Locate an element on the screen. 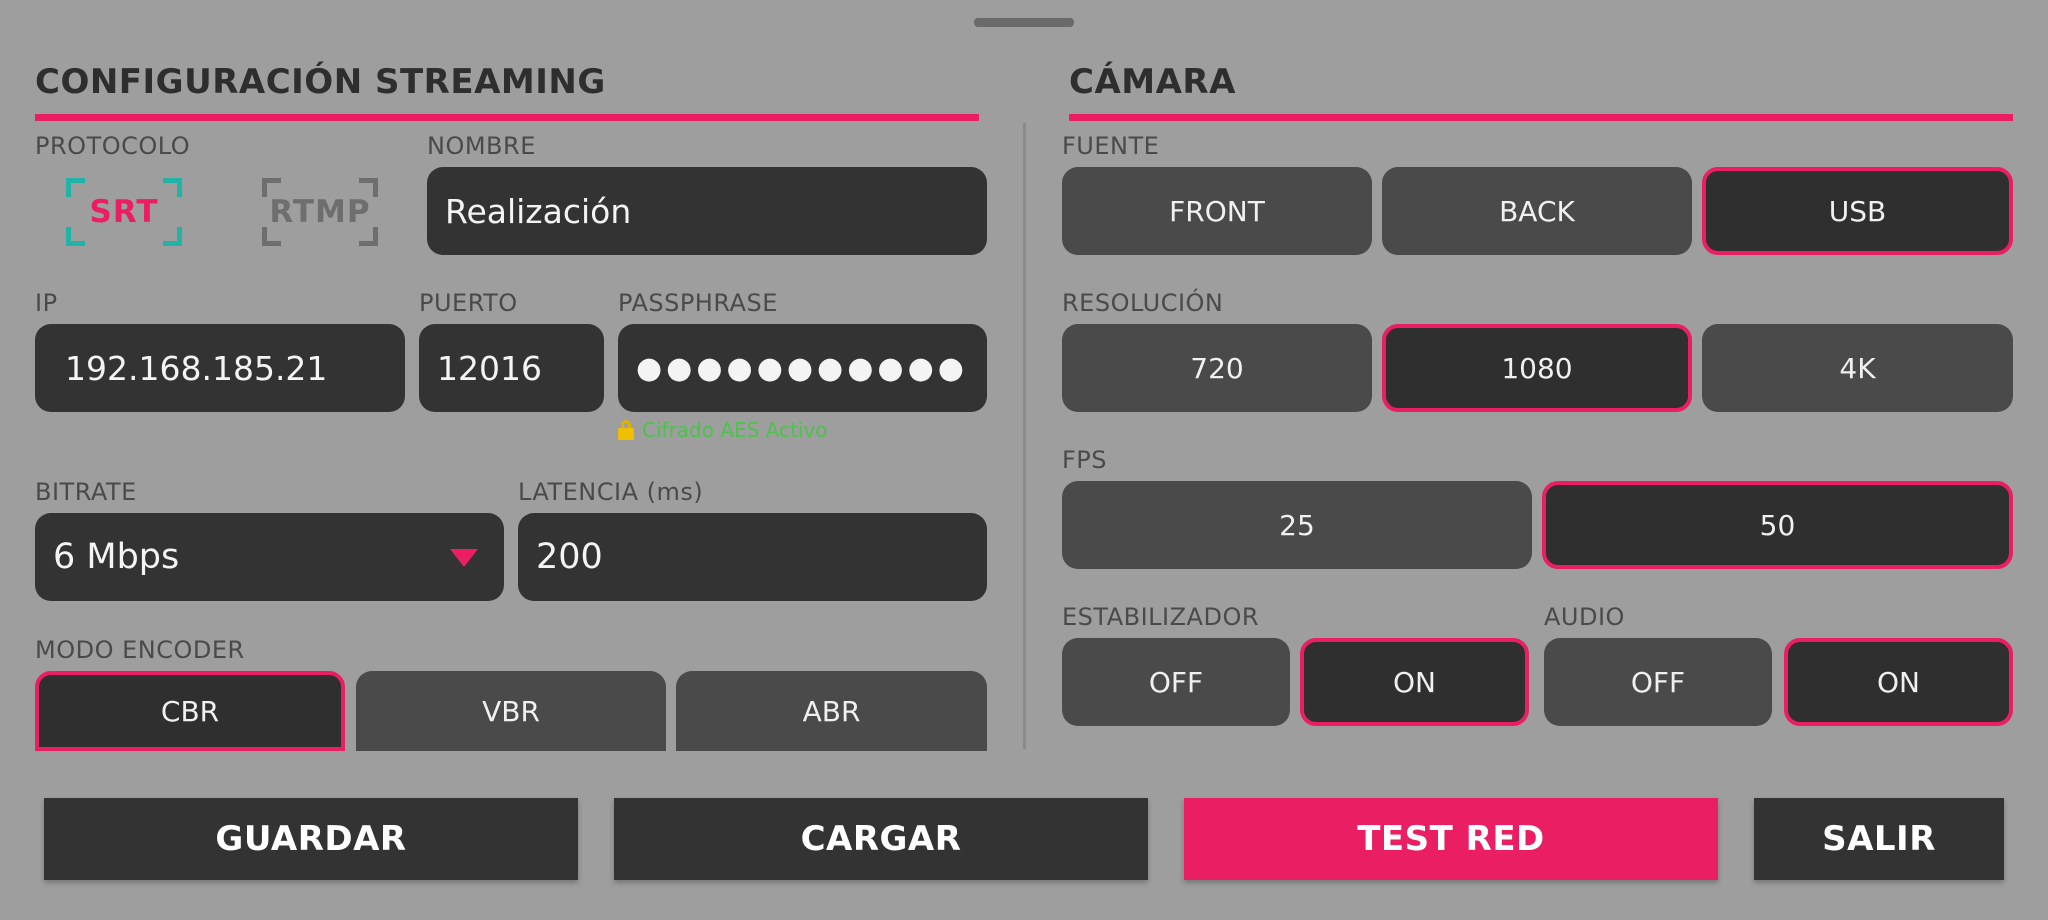 The image size is (2048, 920). encoder-cbr-button: CBR is located at coordinates (190, 711).